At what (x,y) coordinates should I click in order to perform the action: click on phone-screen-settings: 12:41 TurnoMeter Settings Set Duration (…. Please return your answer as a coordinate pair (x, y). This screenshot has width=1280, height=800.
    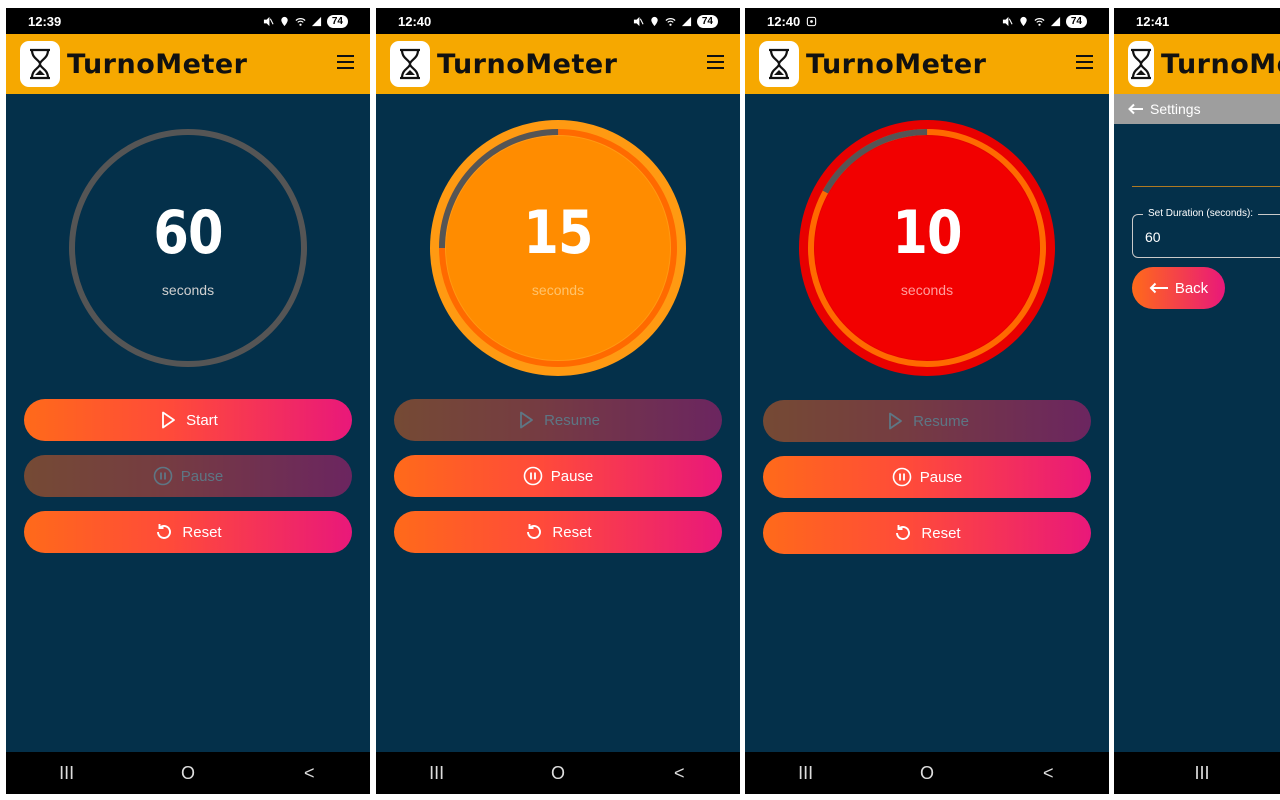
    Looking at the image, I should click on (1197, 401).